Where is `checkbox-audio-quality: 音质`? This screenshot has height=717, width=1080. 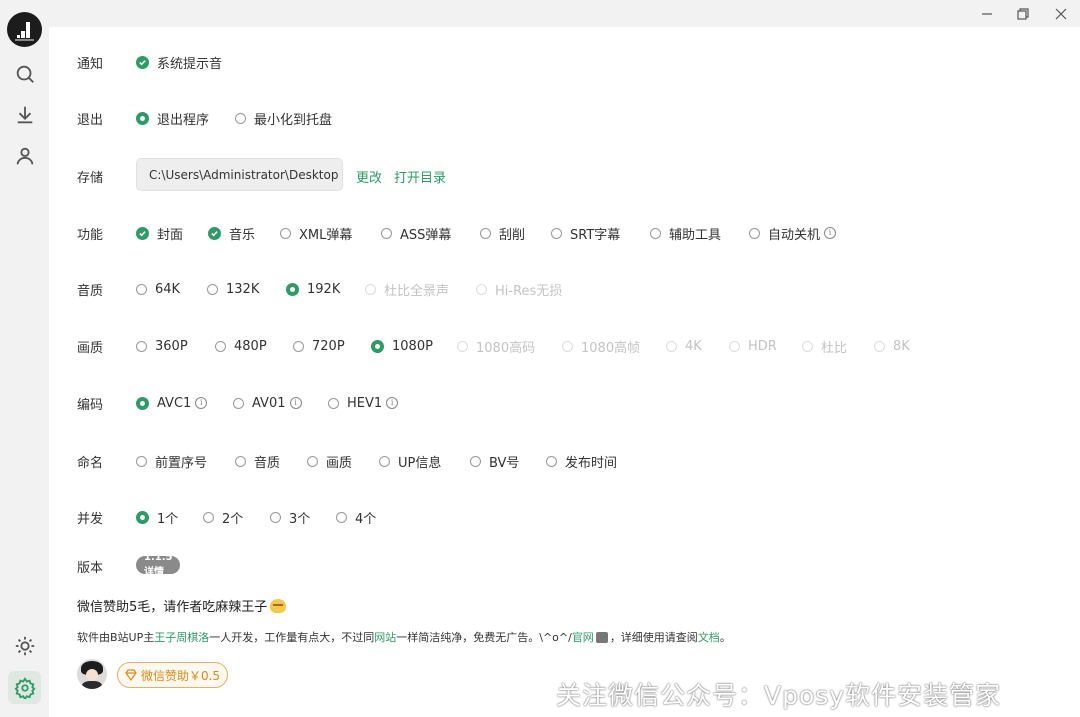
checkbox-audio-quality: 音质 is located at coordinates (257, 461).